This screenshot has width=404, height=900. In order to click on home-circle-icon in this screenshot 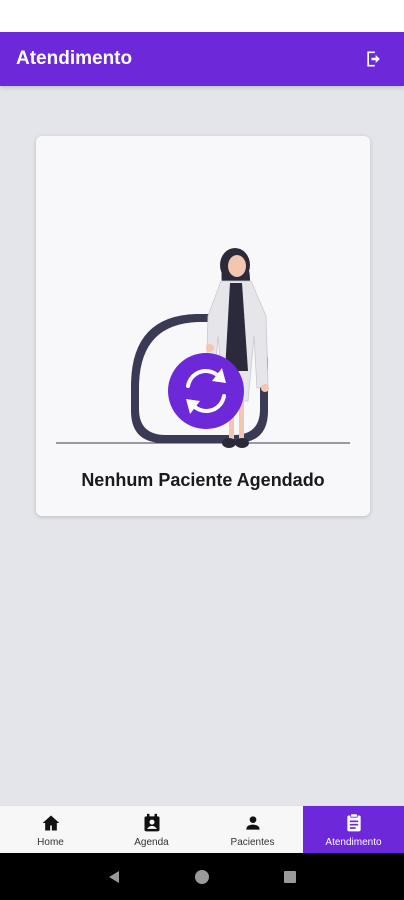, I will do `click(202, 876)`.